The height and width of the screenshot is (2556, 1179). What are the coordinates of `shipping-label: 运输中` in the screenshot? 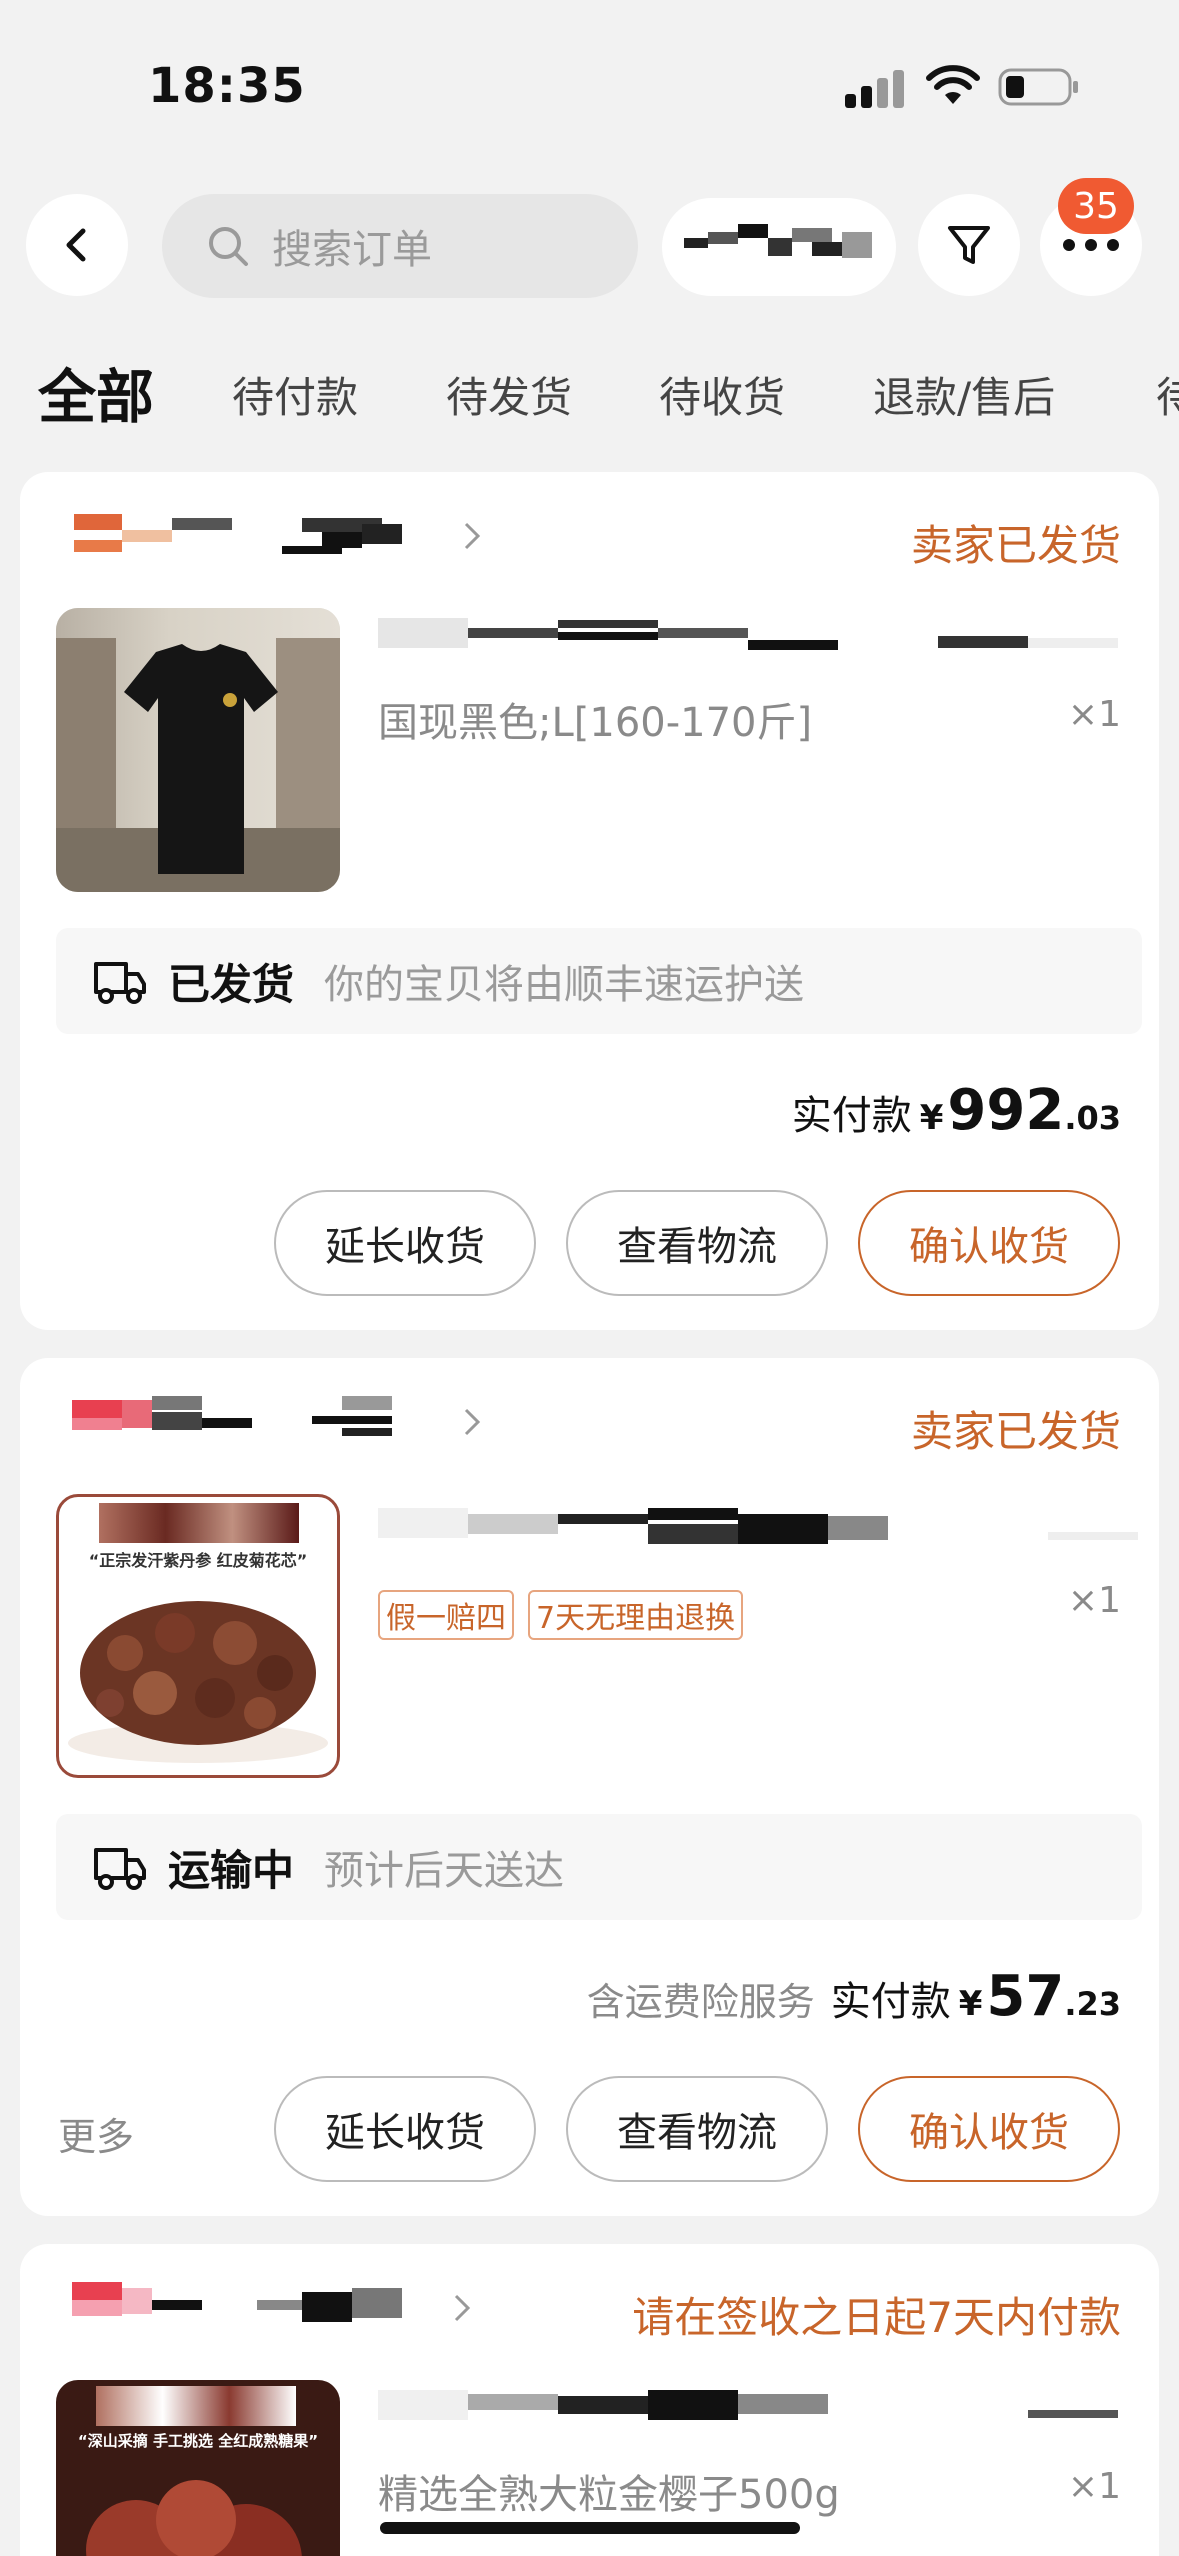 It's located at (231, 1870).